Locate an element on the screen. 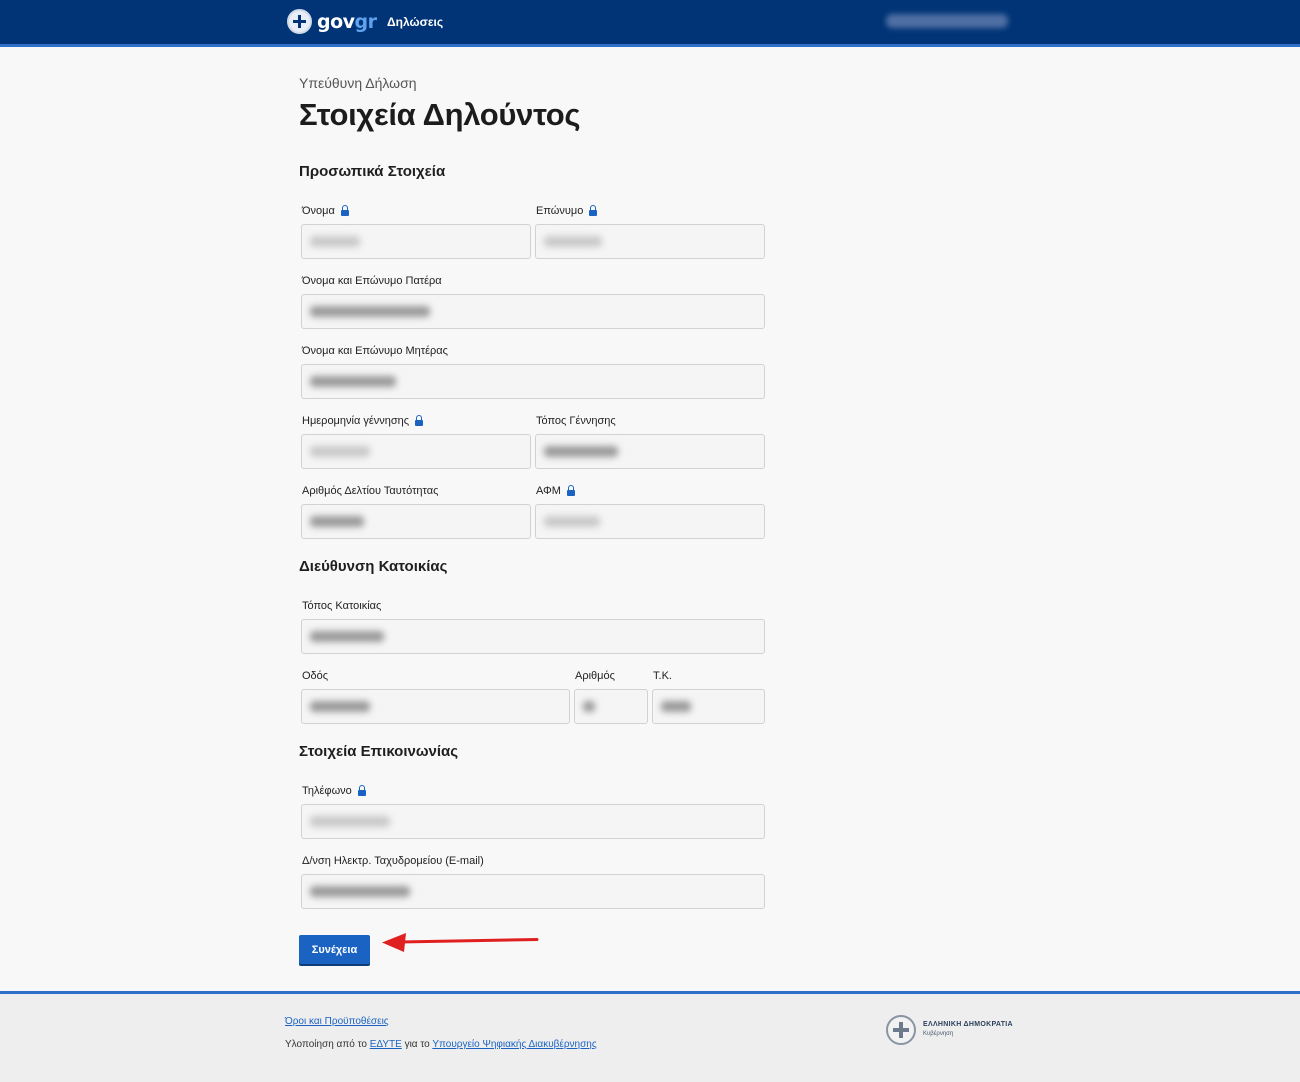 This screenshot has height=1082, width=1300. father-name-label: Όνομα και Επώνυμο Πατέρα is located at coordinates (372, 281).